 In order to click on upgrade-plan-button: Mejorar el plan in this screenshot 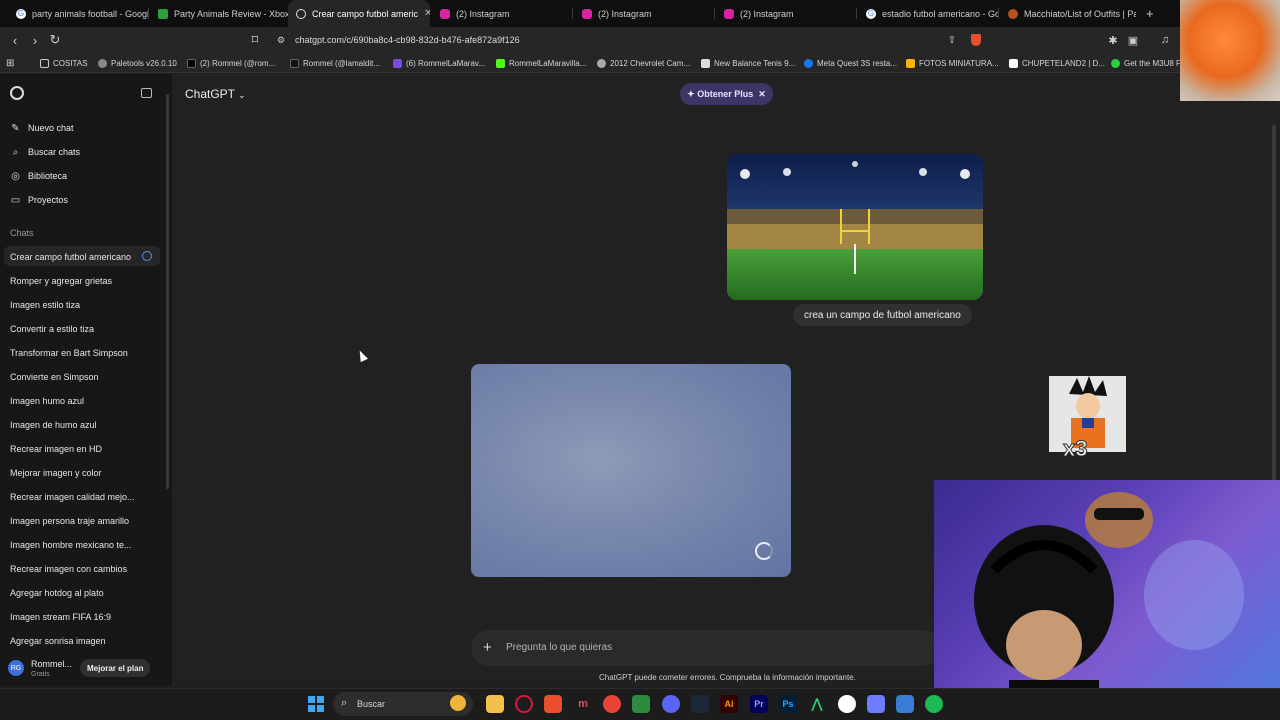, I will do `click(115, 668)`.